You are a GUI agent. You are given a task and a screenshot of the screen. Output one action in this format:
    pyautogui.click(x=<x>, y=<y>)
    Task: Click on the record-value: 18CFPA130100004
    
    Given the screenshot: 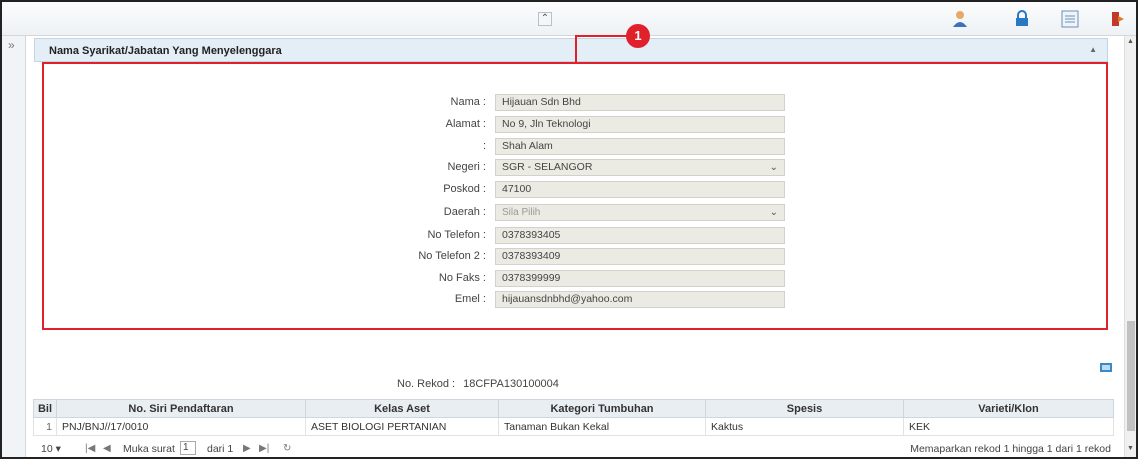 What is the action you would take?
    pyautogui.click(x=511, y=384)
    